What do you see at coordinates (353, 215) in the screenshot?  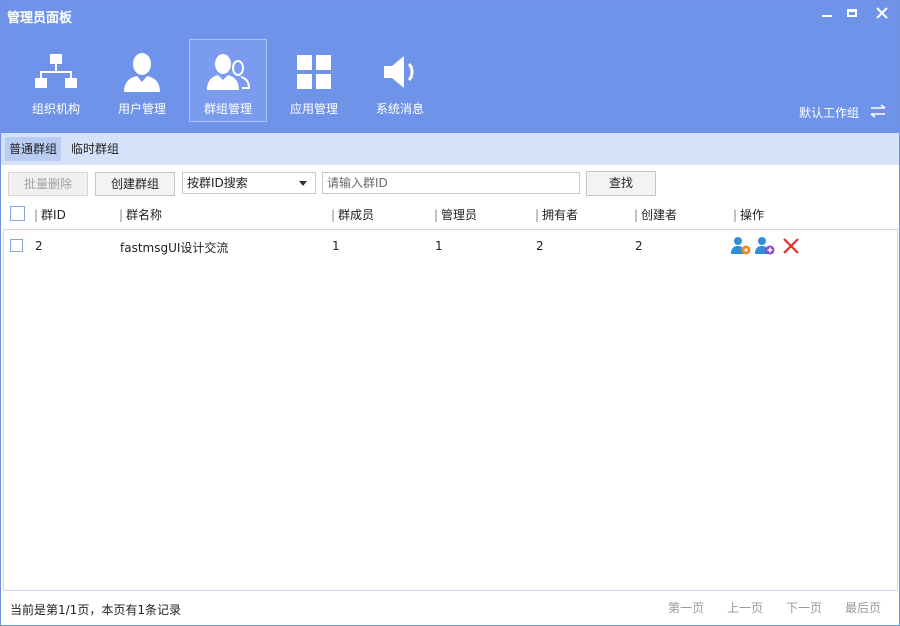 I see `col-members: | 群成员` at bounding box center [353, 215].